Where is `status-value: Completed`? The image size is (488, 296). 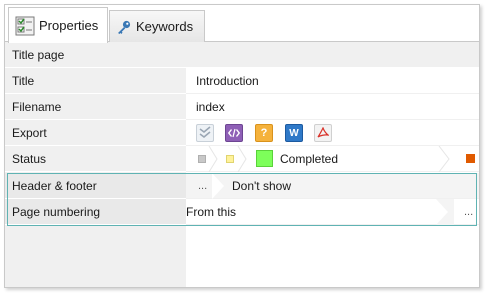 status-value: Completed is located at coordinates (309, 159).